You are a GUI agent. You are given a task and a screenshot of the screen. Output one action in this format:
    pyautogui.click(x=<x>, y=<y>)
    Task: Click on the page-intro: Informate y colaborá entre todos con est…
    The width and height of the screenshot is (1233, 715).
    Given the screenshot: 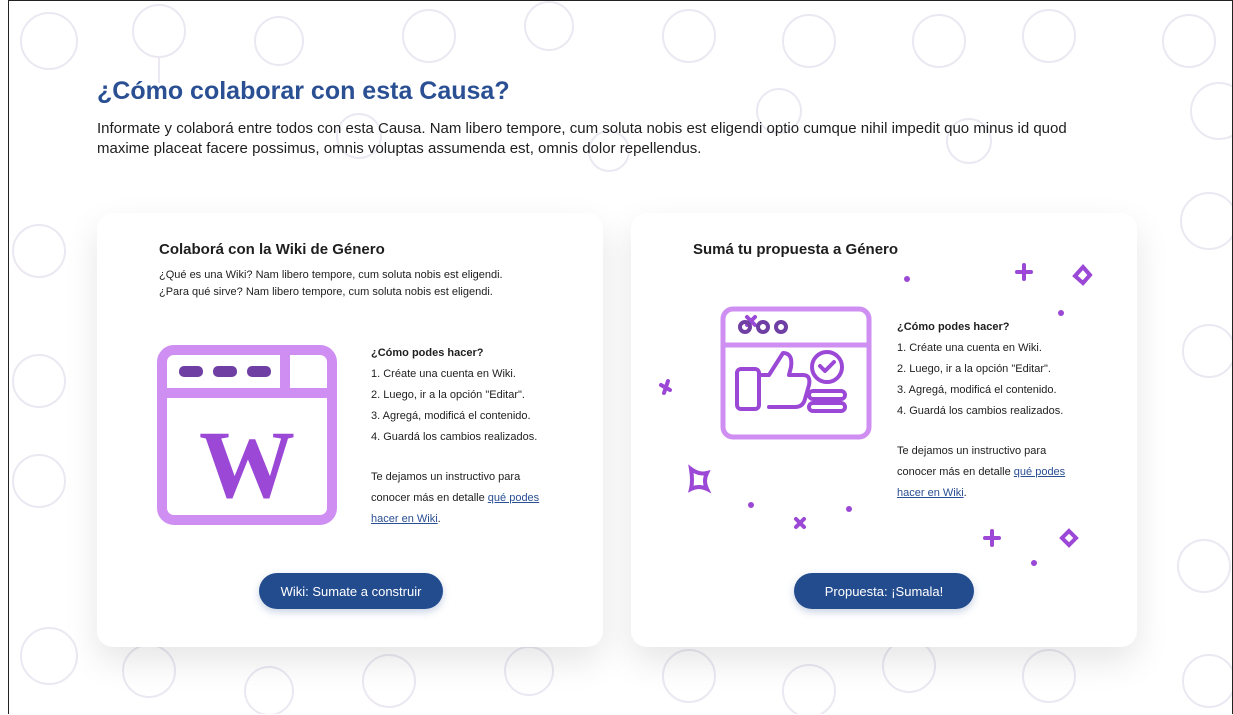 What is the action you would take?
    pyautogui.click(x=582, y=138)
    